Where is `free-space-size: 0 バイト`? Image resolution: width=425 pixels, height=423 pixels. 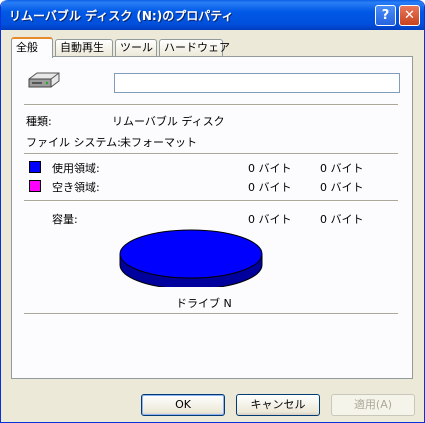
free-space-size: 0 バイト is located at coordinates (342, 187).